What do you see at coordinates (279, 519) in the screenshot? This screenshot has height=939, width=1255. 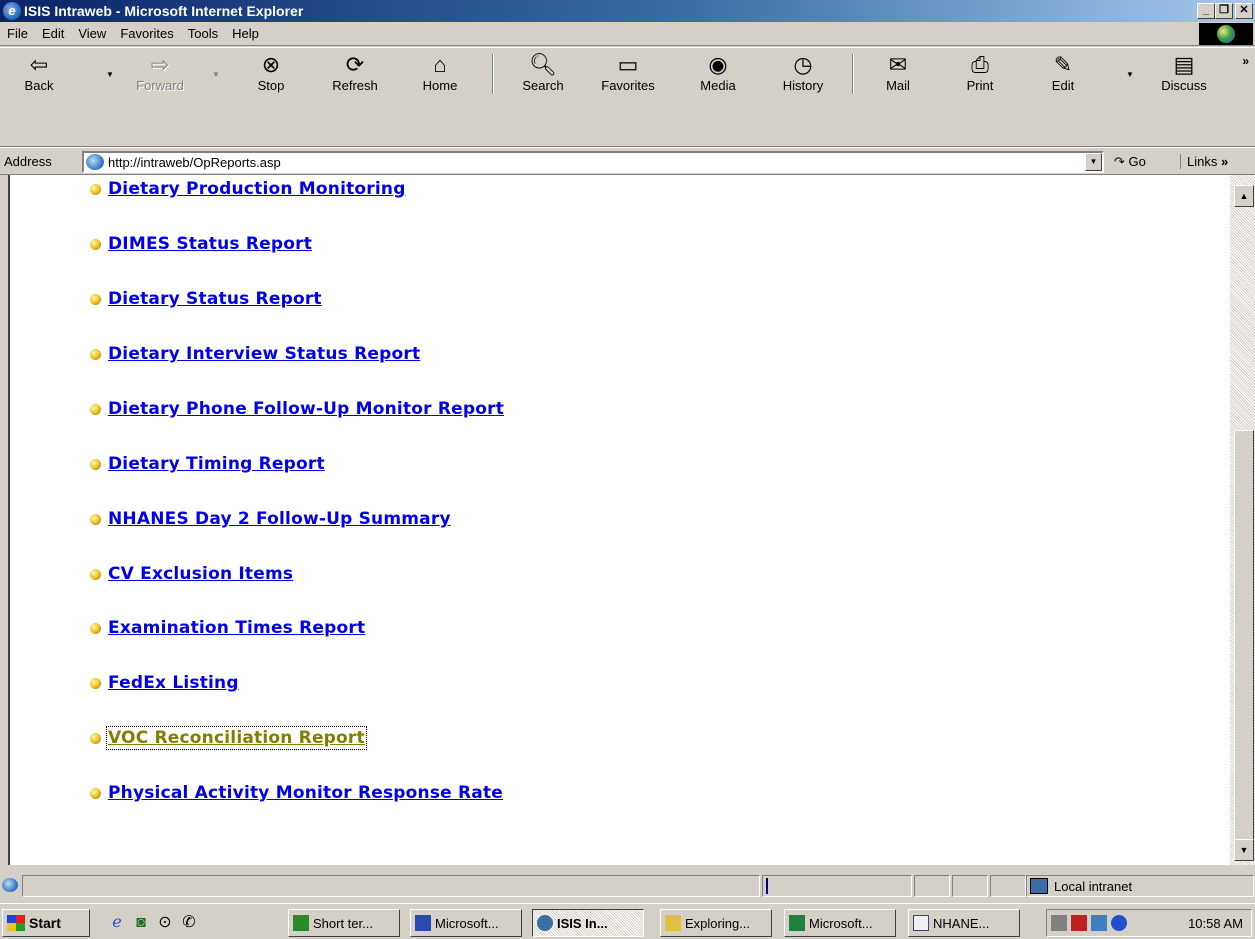 I see `report-link: NHANES Day 2 Follow-Up Summary` at bounding box center [279, 519].